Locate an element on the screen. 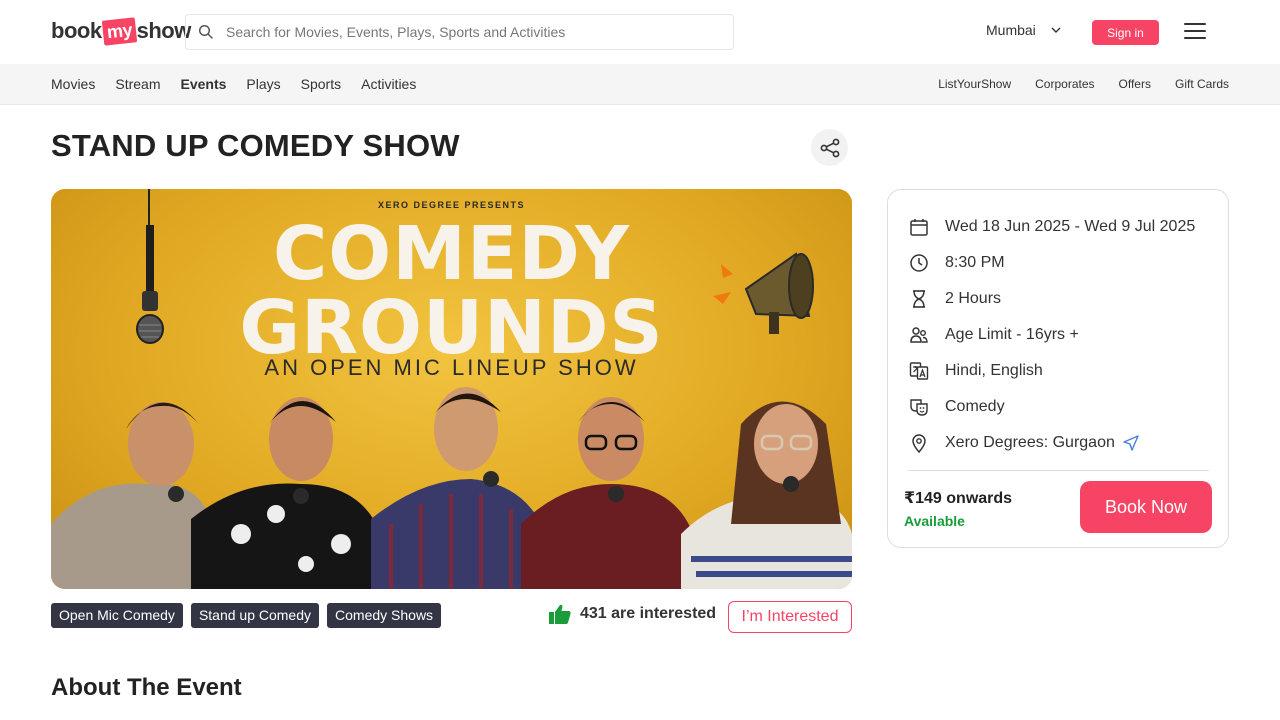  genre-row: Comedy is located at coordinates (956, 407).